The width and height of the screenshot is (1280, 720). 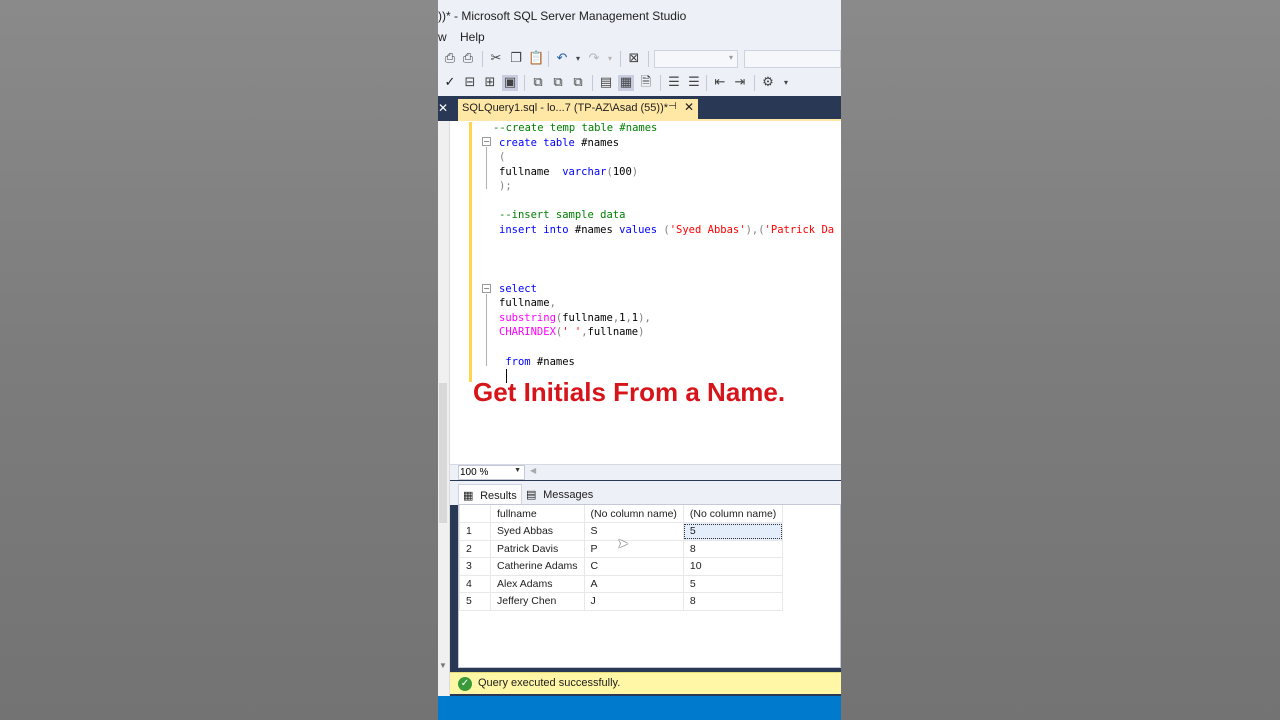 What do you see at coordinates (633, 583) in the screenshot?
I see `grid-cell: A` at bounding box center [633, 583].